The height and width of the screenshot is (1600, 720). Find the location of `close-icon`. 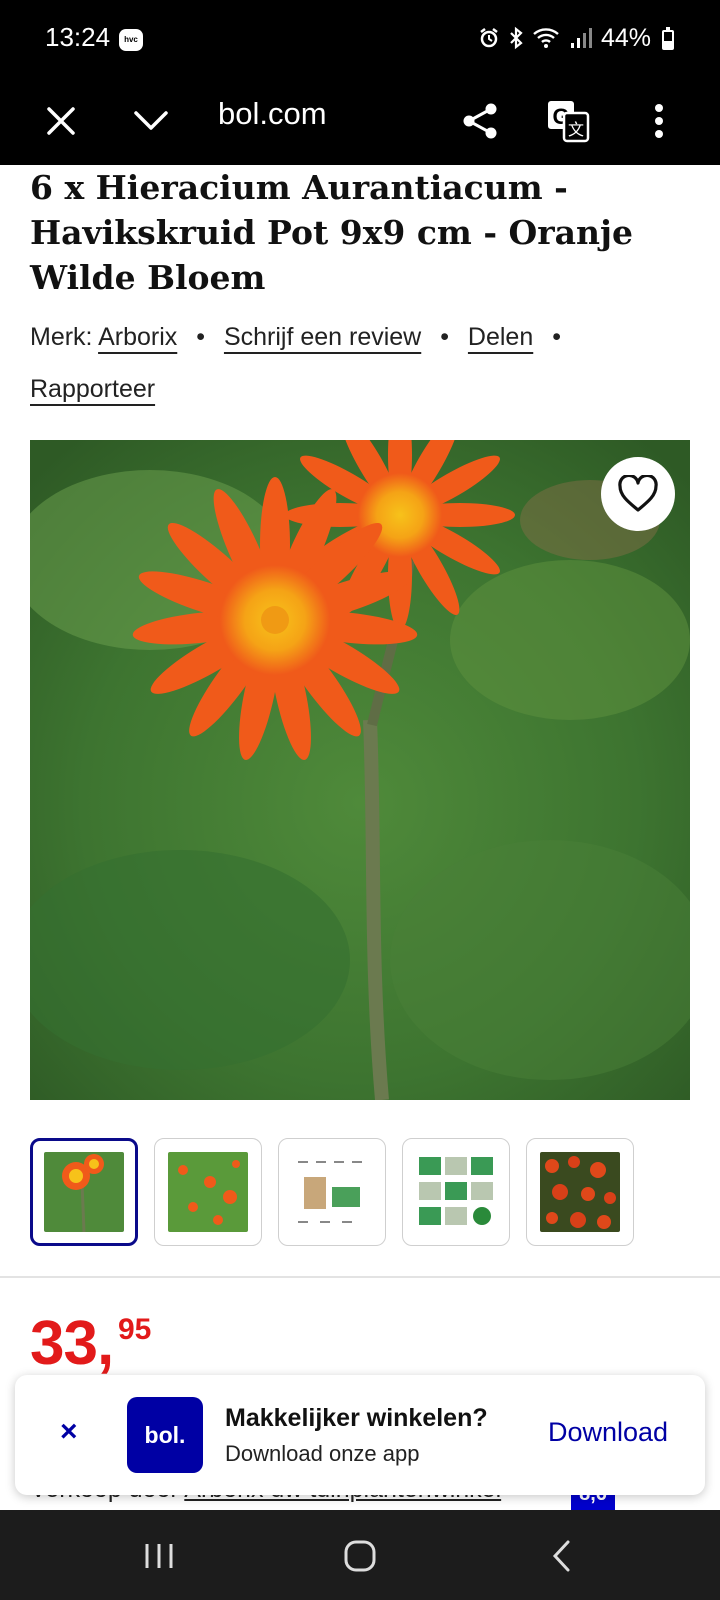

close-icon is located at coordinates (61, 121).